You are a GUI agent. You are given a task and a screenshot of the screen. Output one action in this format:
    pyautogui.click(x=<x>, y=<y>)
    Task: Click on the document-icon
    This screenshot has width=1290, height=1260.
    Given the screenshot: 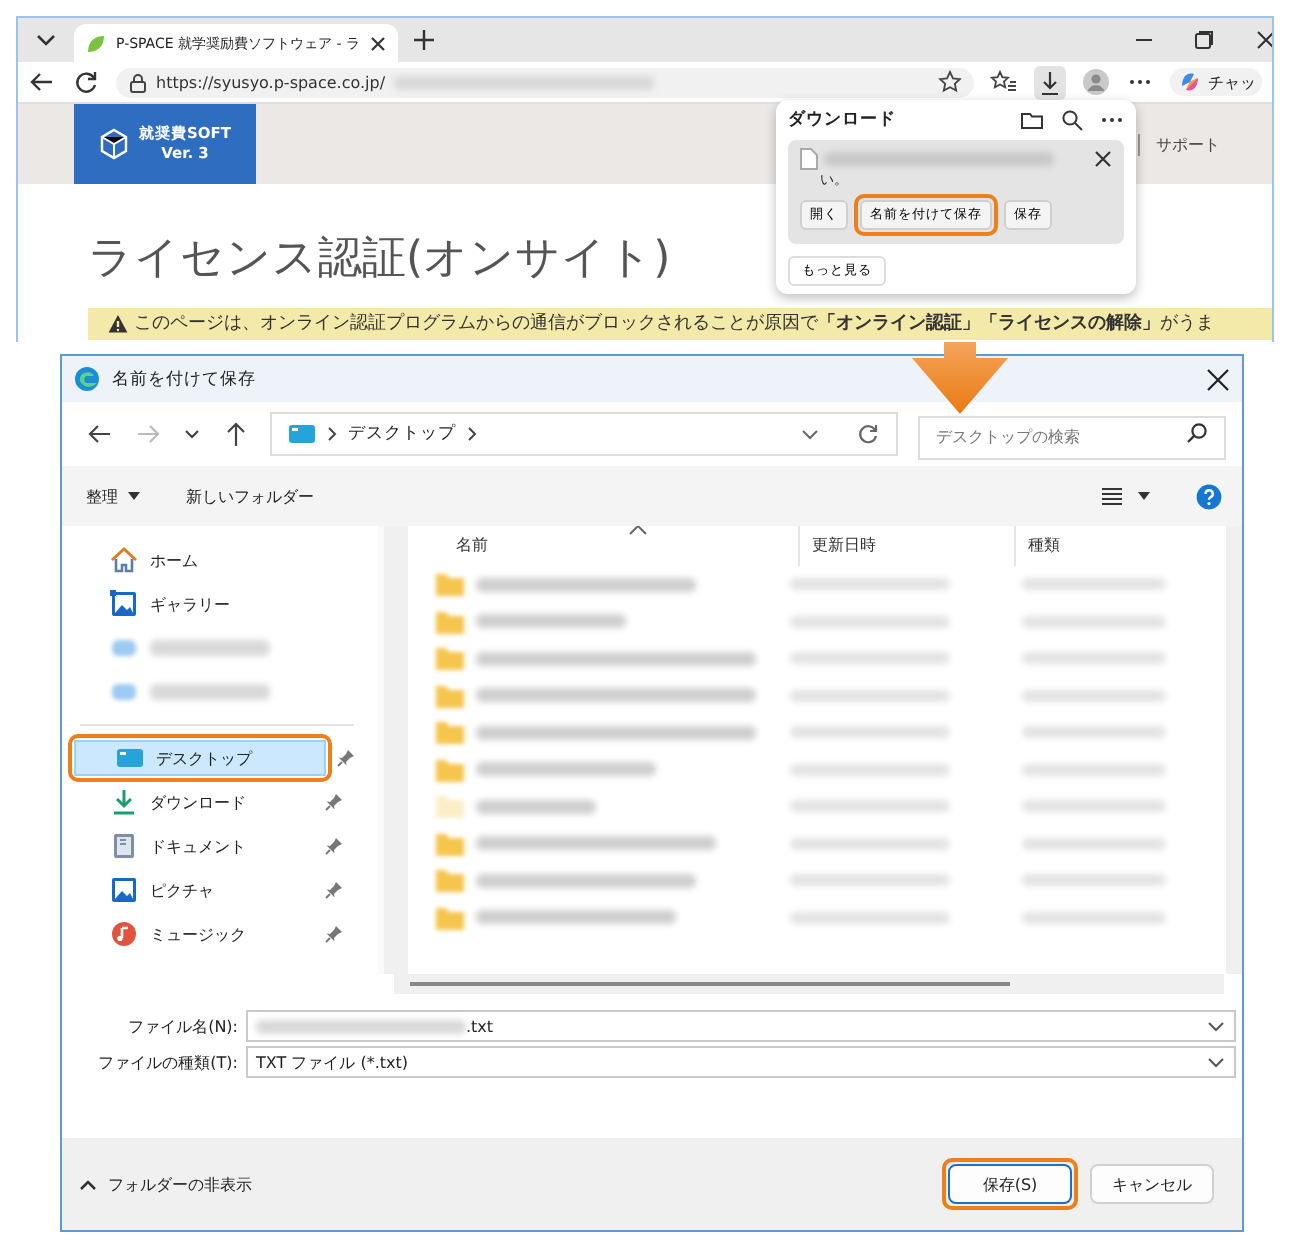 What is the action you would take?
    pyautogui.click(x=124, y=846)
    